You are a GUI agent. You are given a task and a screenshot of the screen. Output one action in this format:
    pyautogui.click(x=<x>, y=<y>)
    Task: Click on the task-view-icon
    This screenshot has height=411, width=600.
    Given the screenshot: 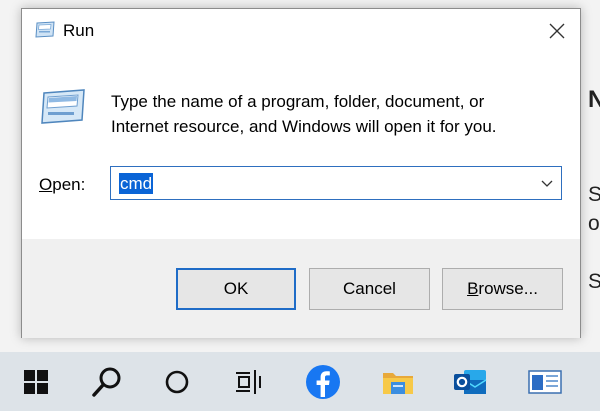 What is the action you would take?
    pyautogui.click(x=248, y=382)
    